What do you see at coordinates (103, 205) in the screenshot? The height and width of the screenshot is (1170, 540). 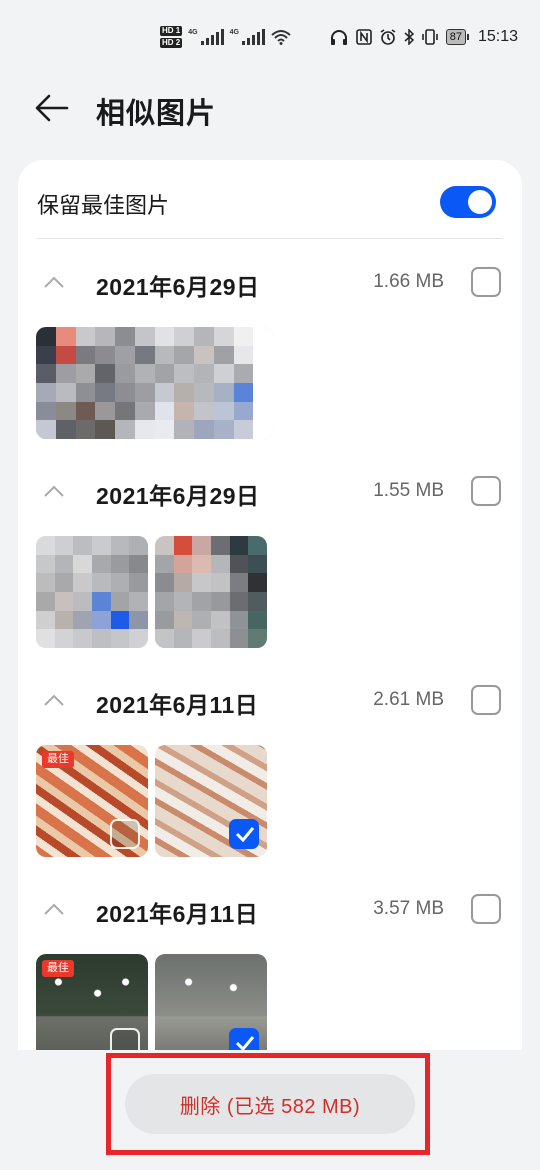 I see `keep-best-label: 保留最佳图片` at bounding box center [103, 205].